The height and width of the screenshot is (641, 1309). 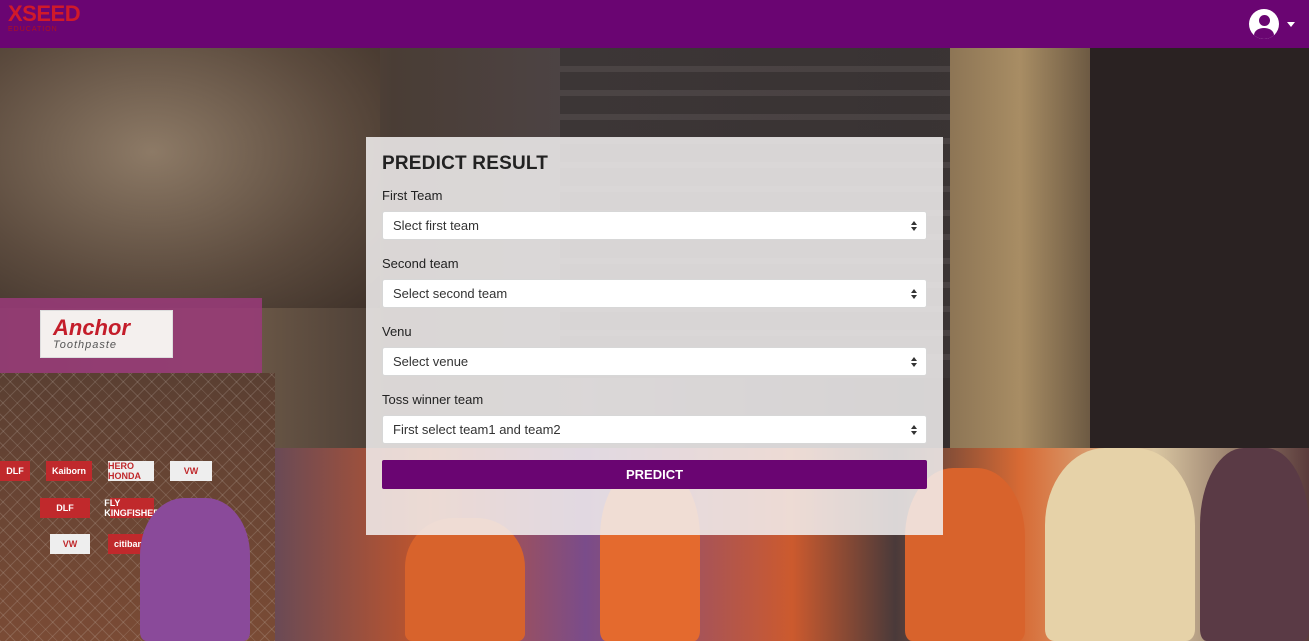 What do you see at coordinates (397, 331) in the screenshot?
I see `venue-label: Venu` at bounding box center [397, 331].